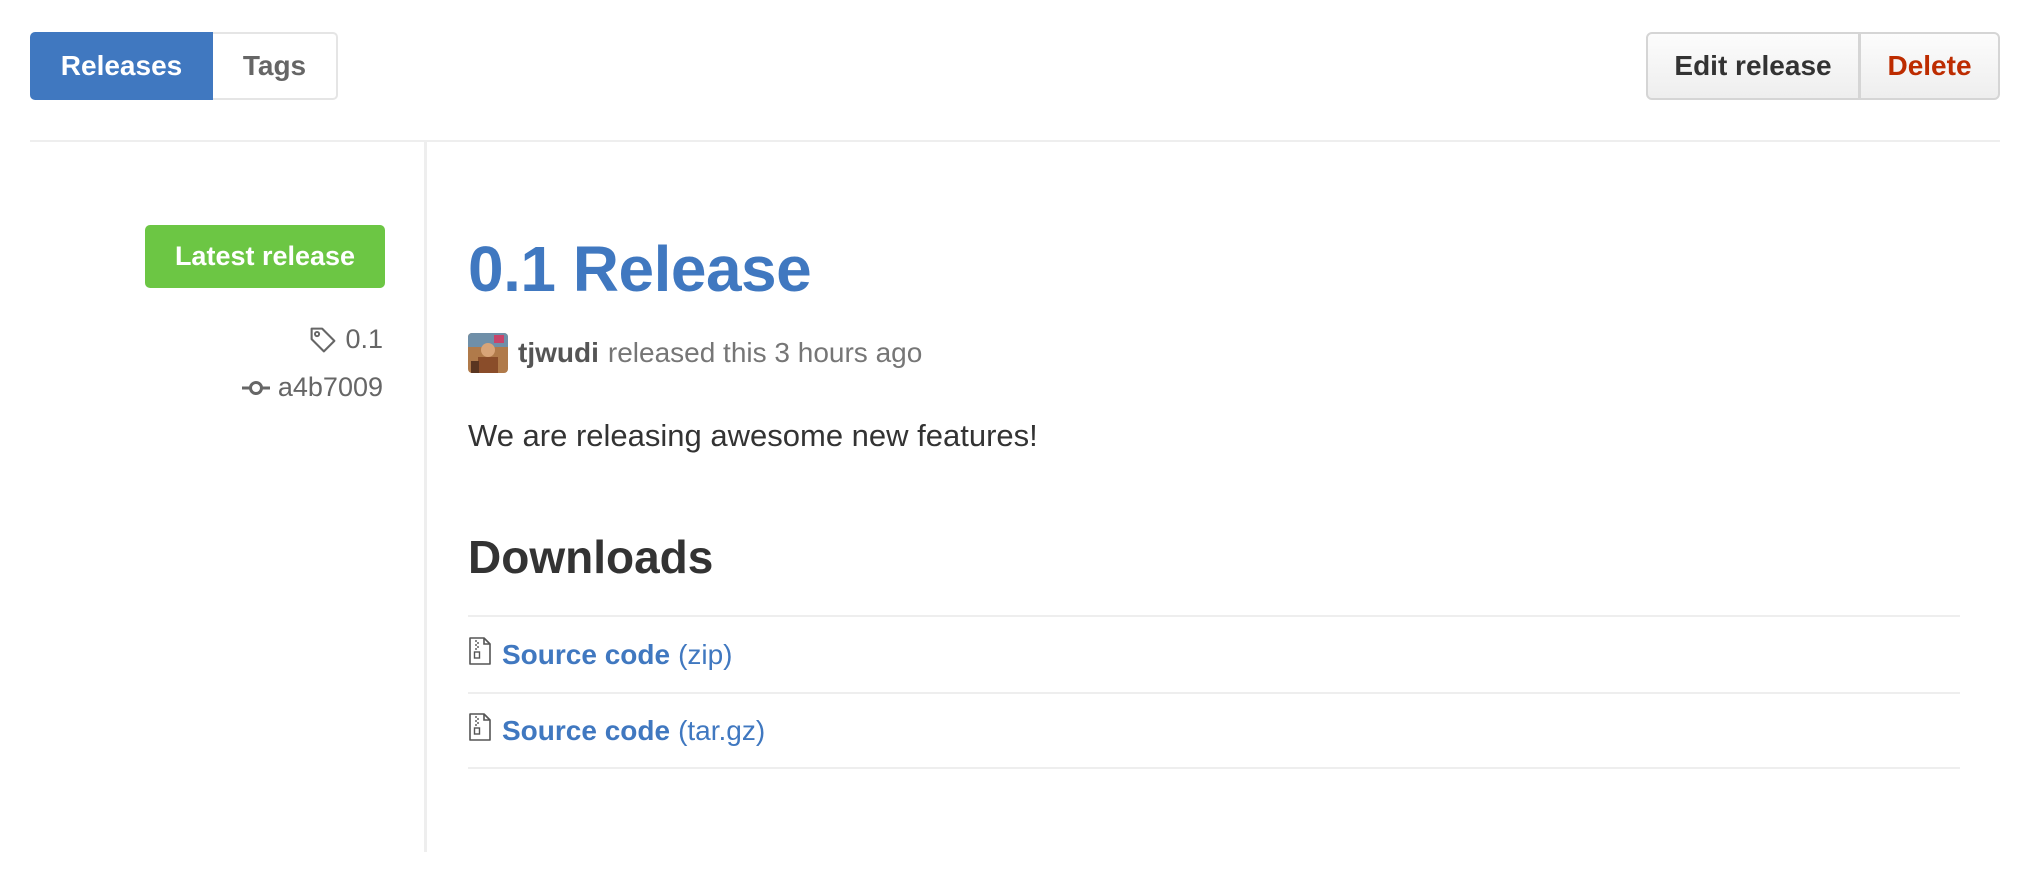  Describe the element at coordinates (1214, 730) in the screenshot. I see `download-item-targz: Source code (tar.gz)` at that location.